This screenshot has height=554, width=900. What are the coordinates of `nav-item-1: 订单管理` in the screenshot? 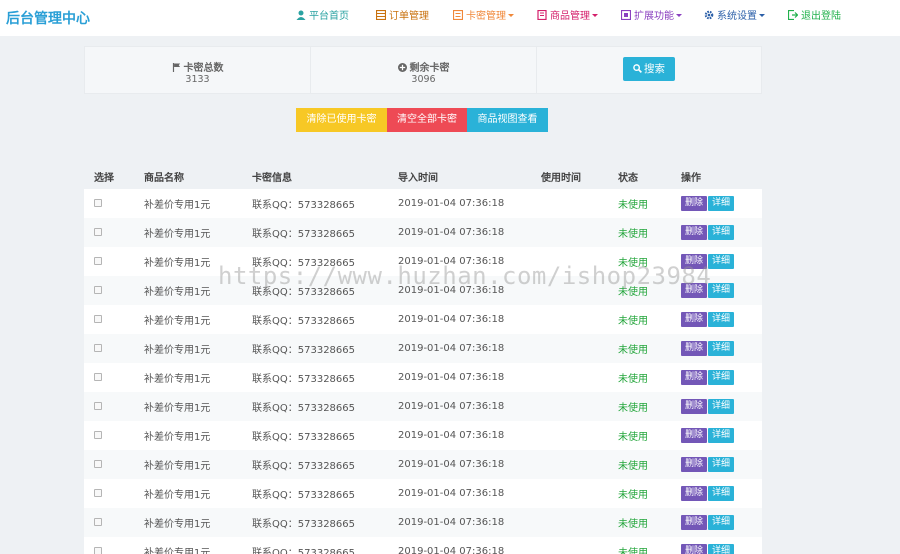 It's located at (402, 16).